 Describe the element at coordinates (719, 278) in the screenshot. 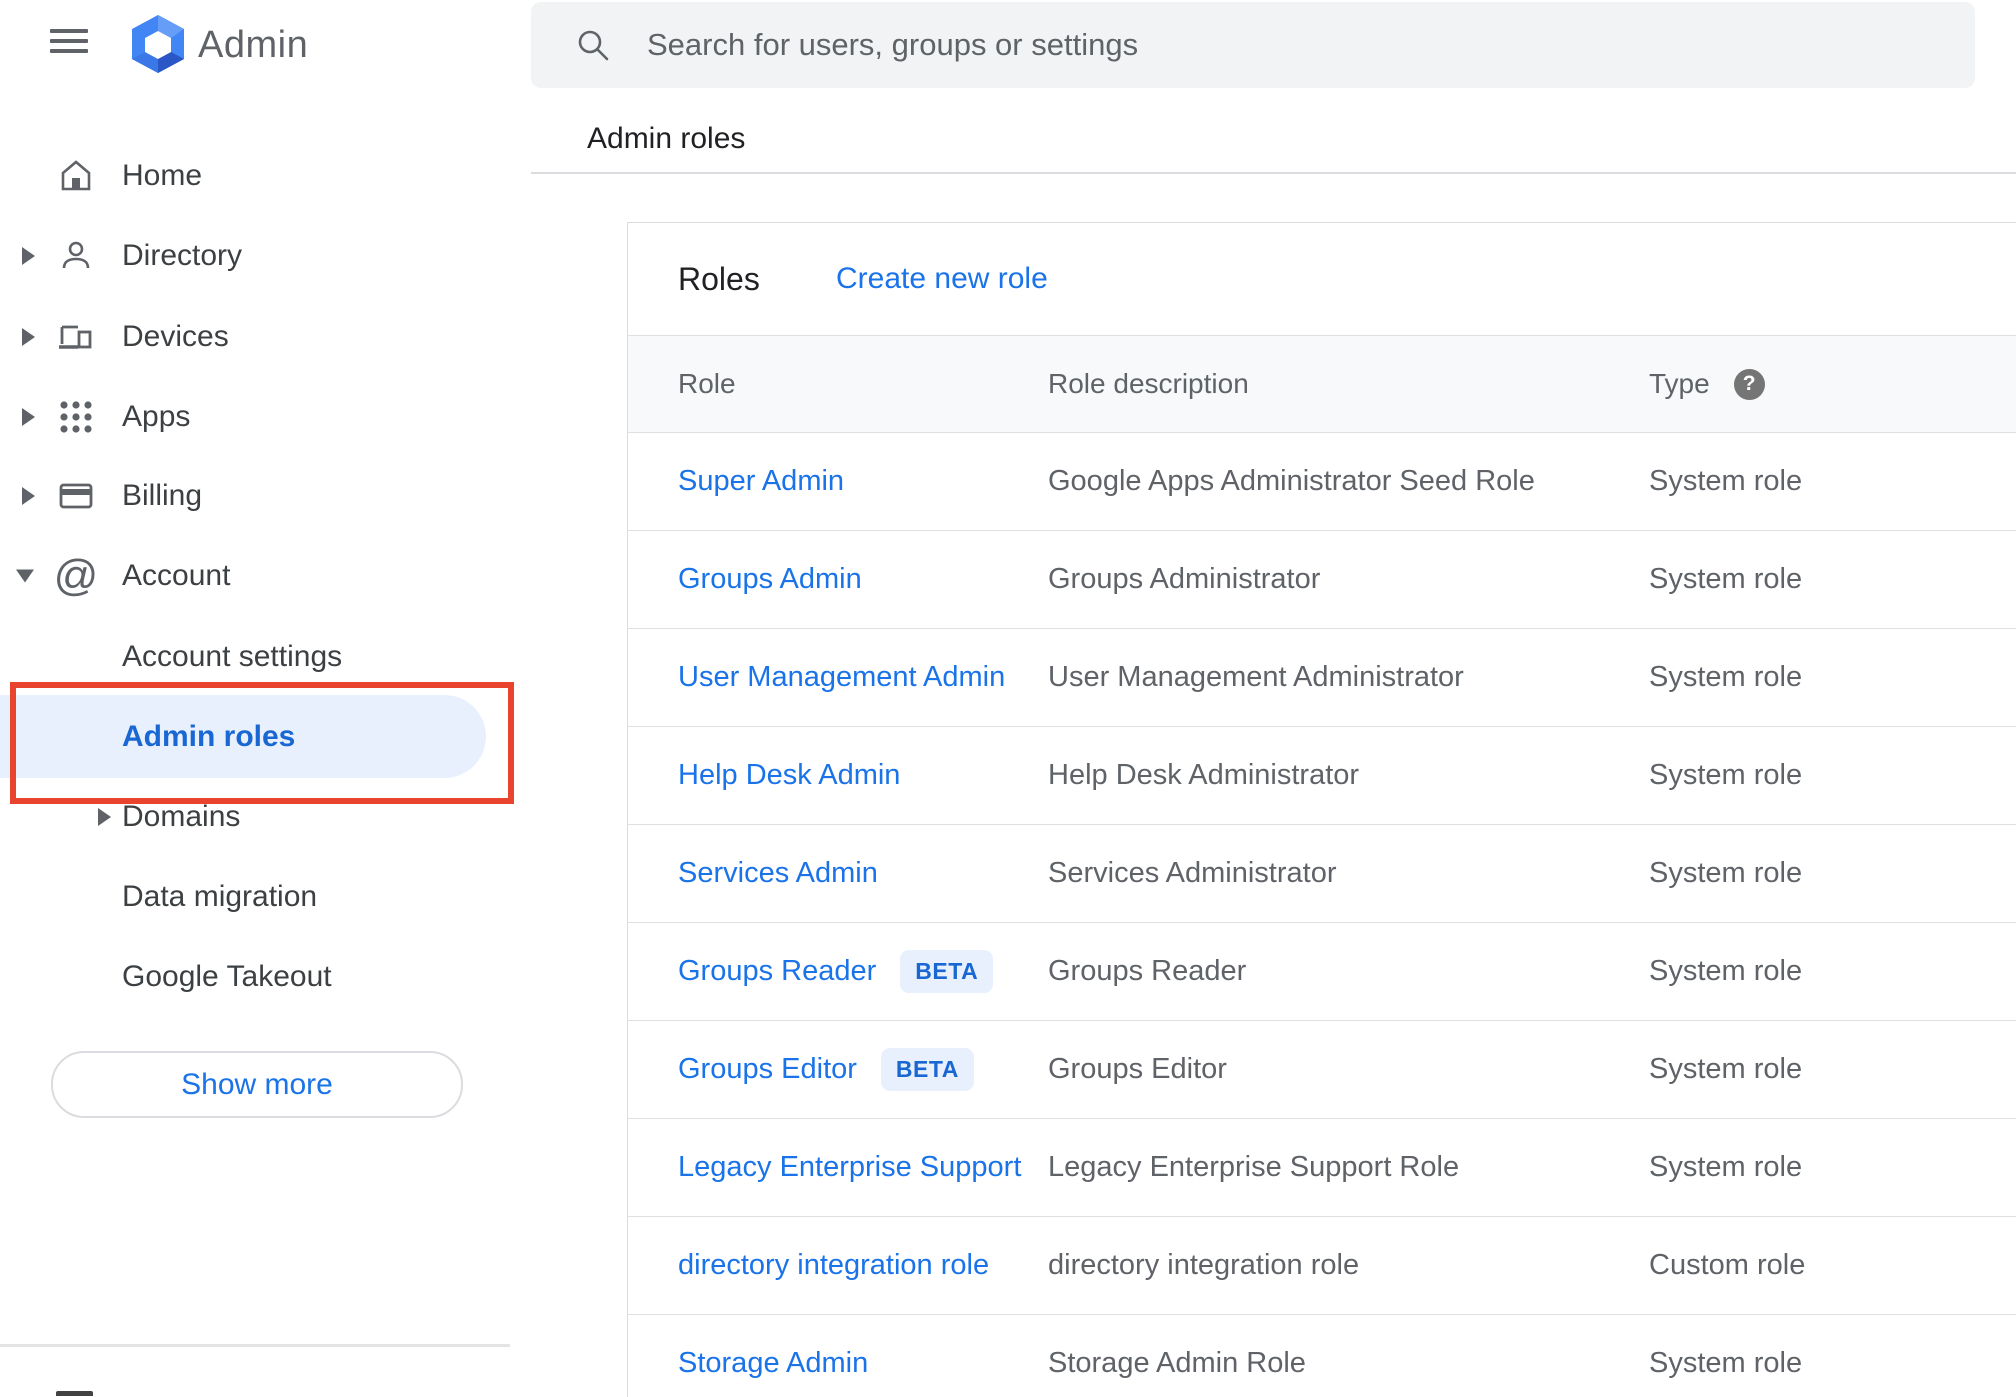

I see `card-title: Roles` at that location.